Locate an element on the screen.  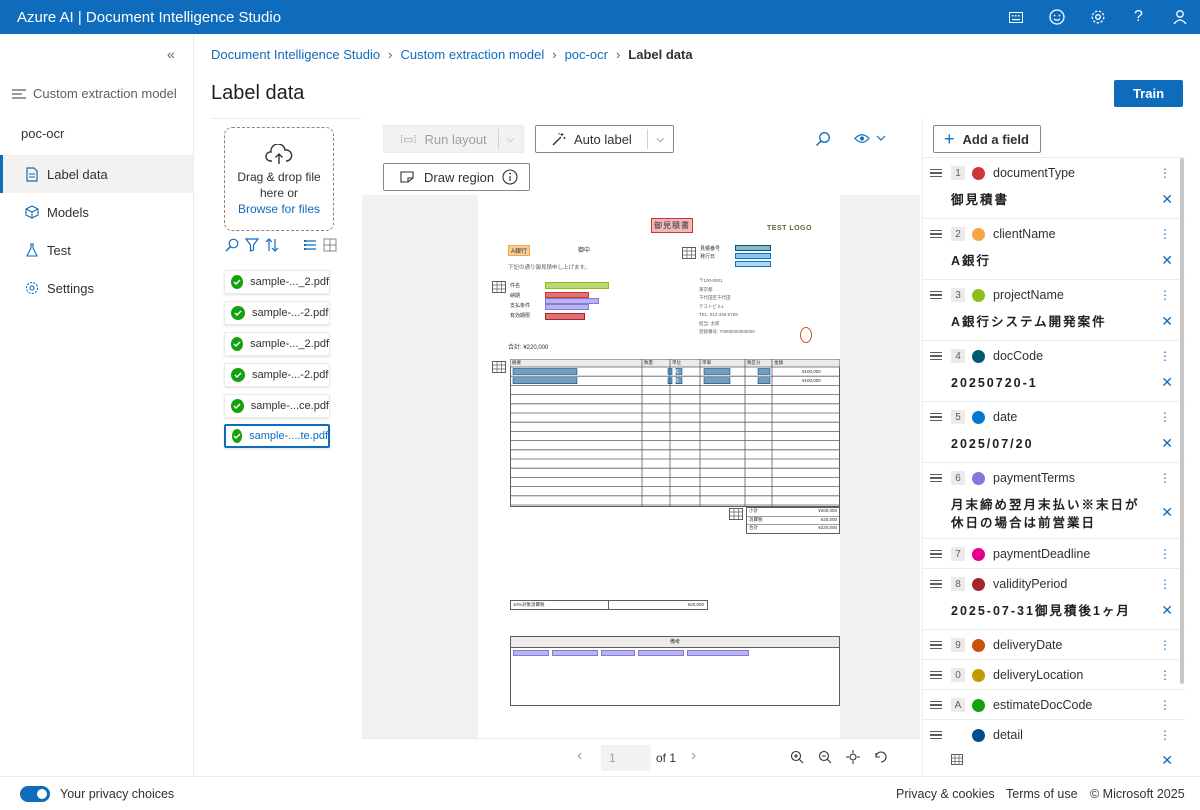
labeled-region-client-name: A銀行 is located at coordinates (519, 250).